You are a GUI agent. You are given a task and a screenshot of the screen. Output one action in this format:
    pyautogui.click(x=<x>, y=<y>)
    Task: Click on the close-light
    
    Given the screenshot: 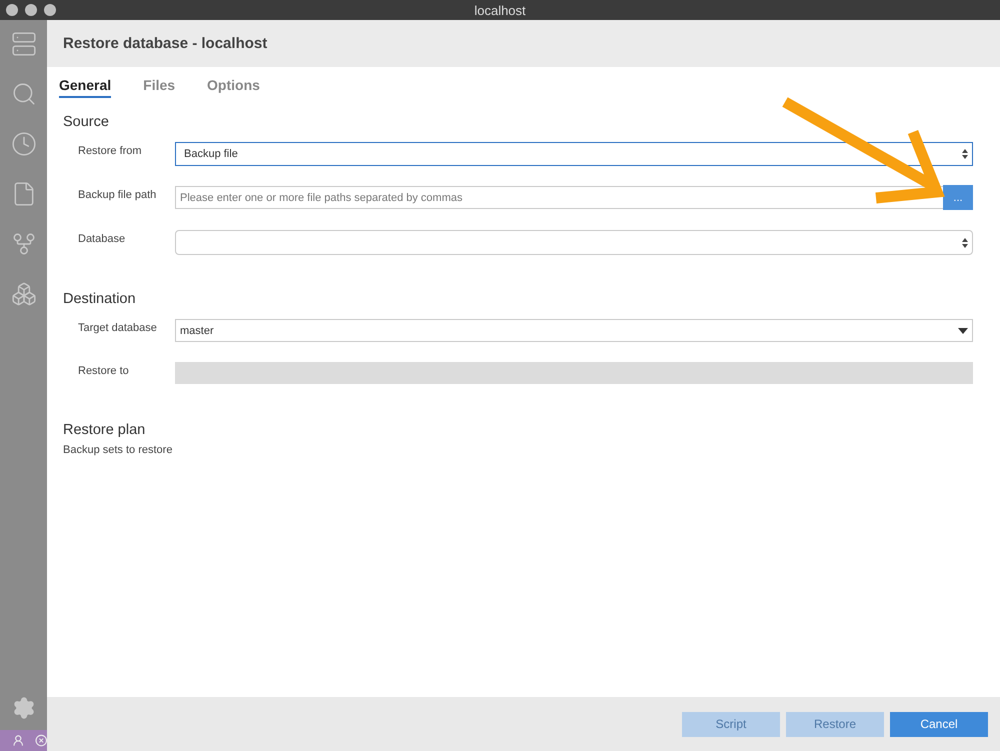 What is the action you would take?
    pyautogui.click(x=12, y=10)
    